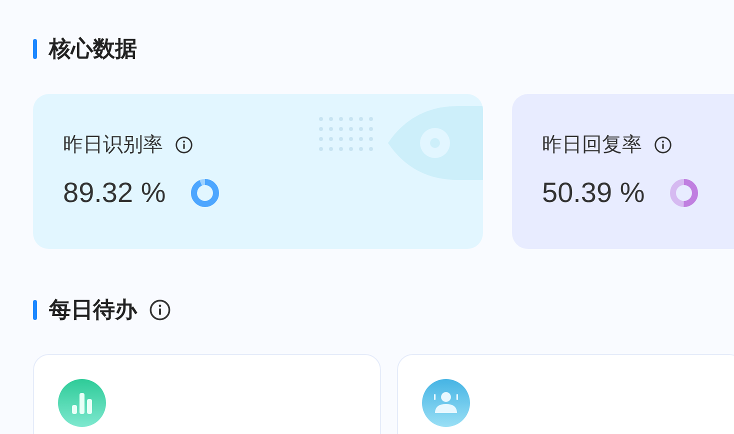  I want to click on section-title: 核心数据, so click(93, 49).